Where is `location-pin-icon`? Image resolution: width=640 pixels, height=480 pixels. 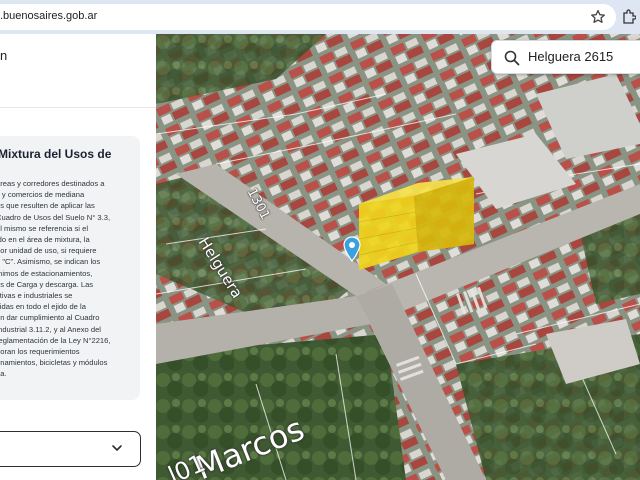
location-pin-icon is located at coordinates (352, 249).